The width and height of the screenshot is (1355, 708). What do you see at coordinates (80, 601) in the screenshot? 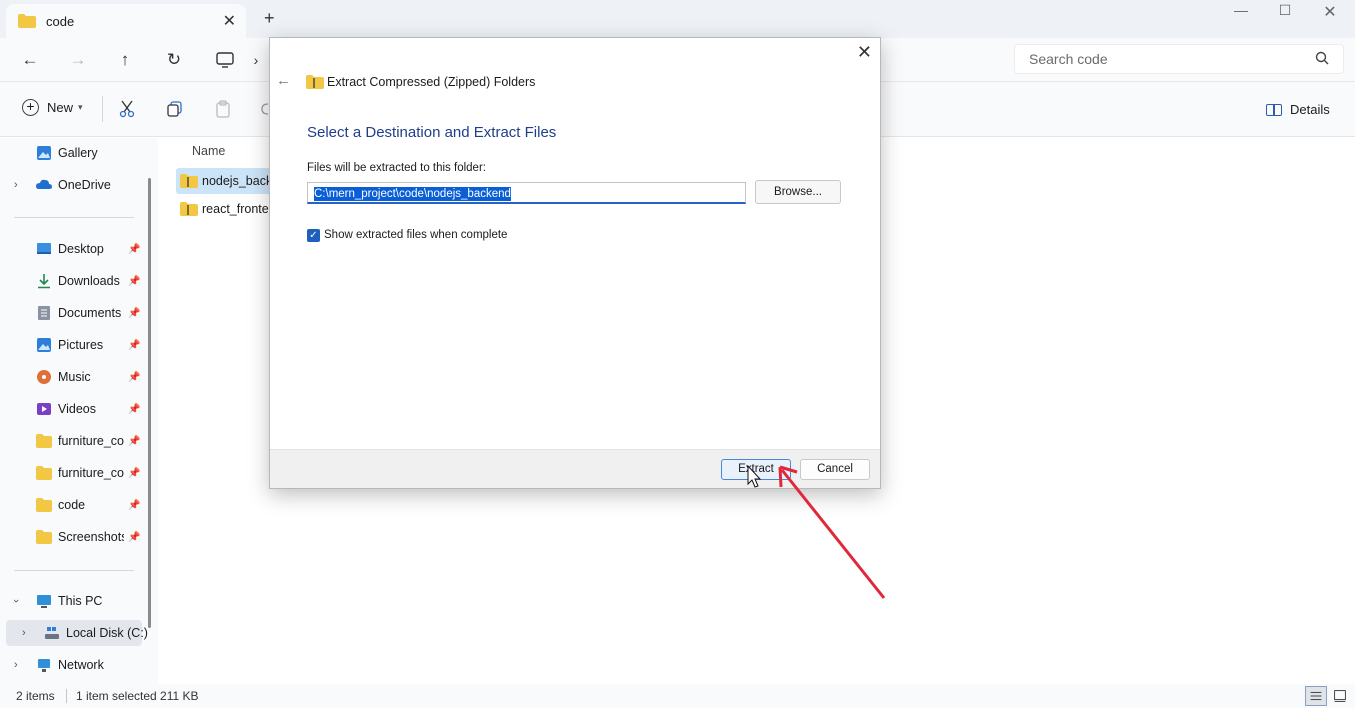
I see `sidebar-item-label: This PC` at bounding box center [80, 601].